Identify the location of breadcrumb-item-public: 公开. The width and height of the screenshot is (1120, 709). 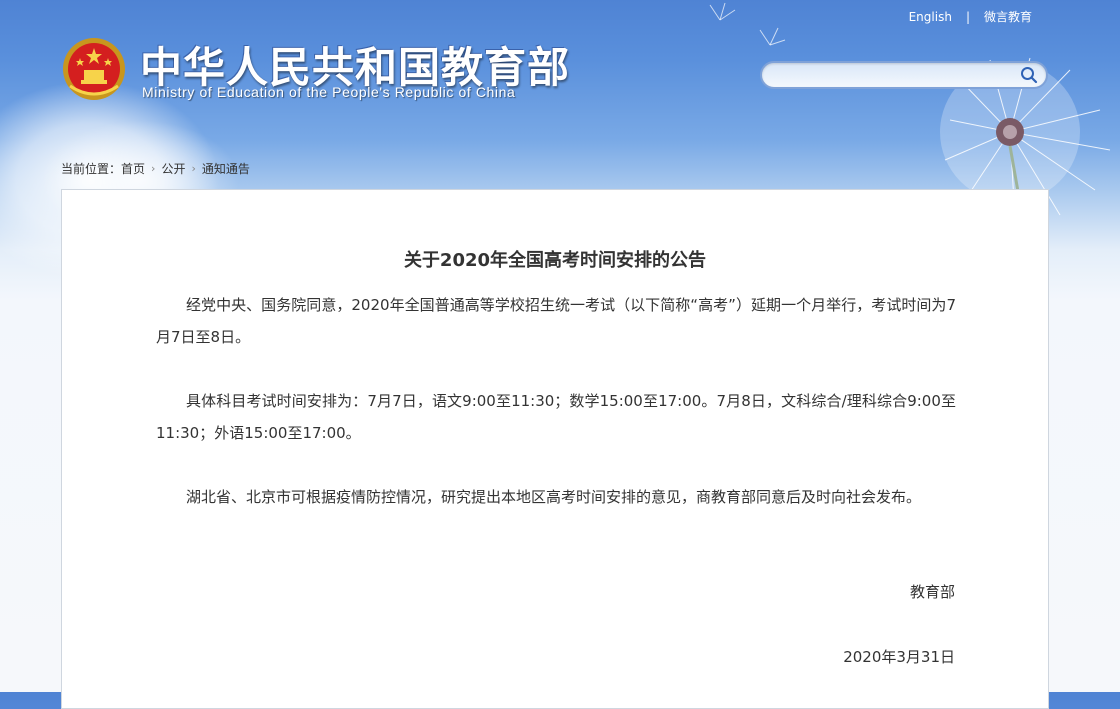
(173, 168).